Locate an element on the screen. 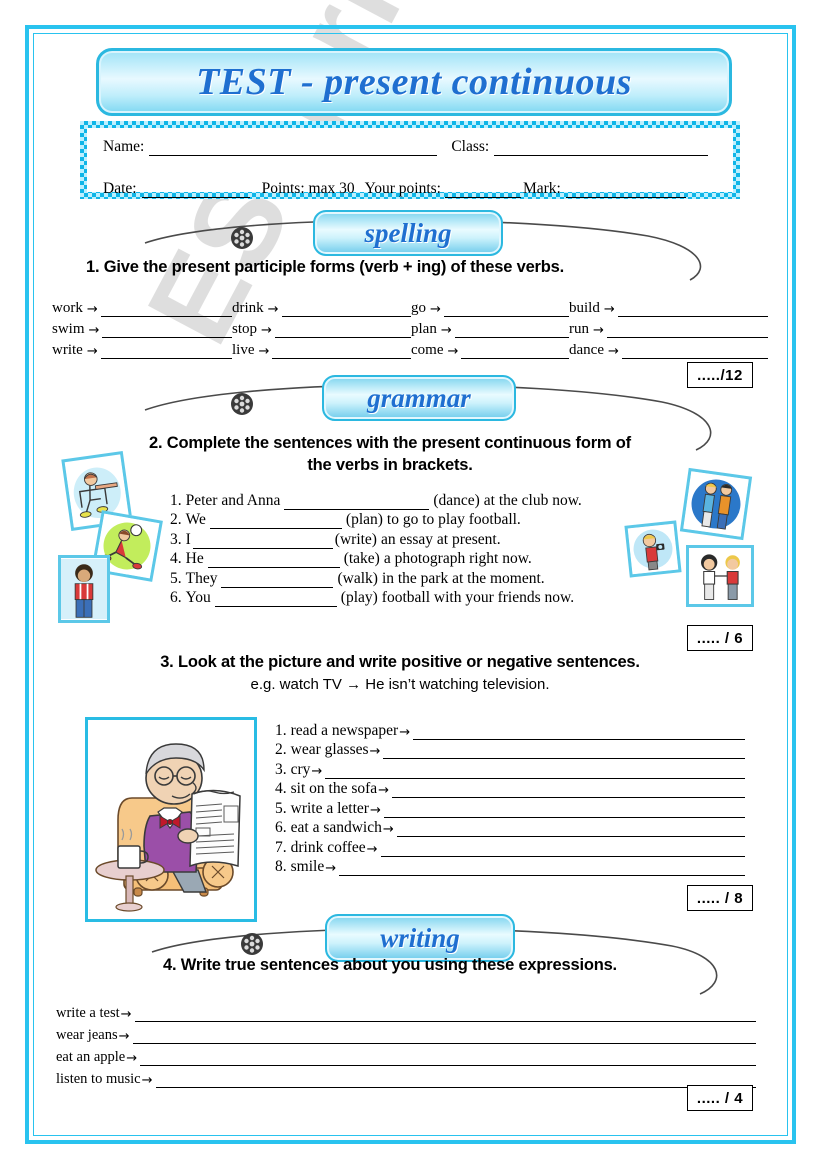 The image size is (821, 1169). item-number: 2. is located at coordinates (176, 519).